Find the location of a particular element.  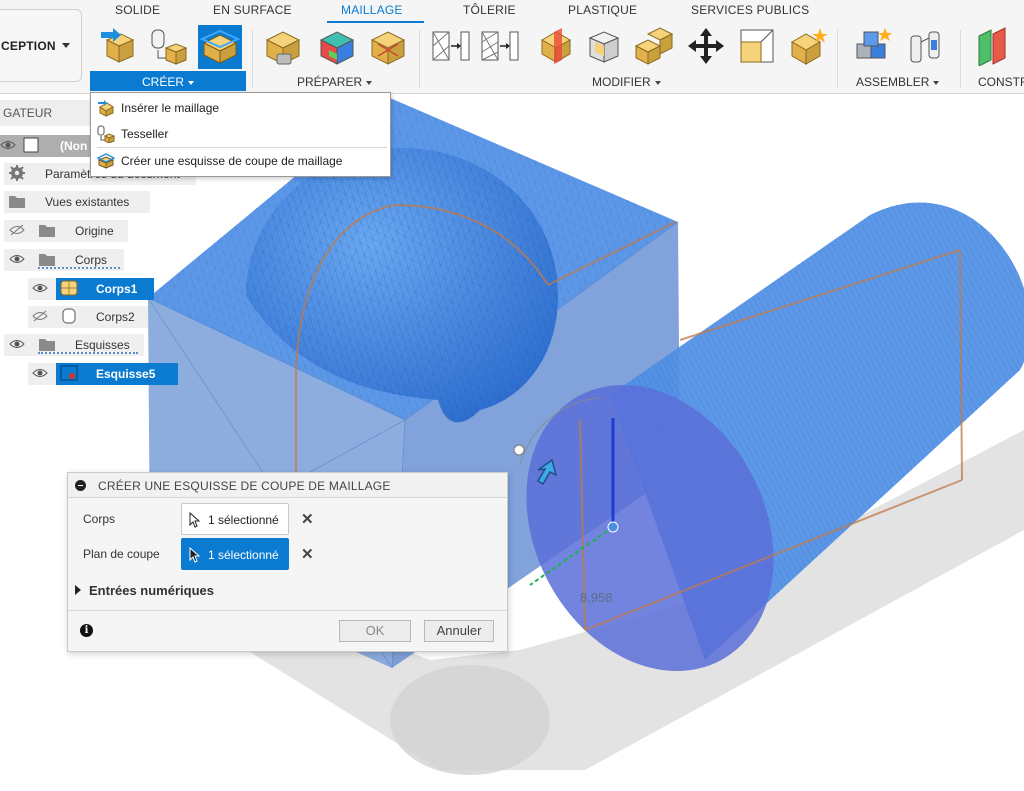

convert-icon is located at coordinates (809, 46).